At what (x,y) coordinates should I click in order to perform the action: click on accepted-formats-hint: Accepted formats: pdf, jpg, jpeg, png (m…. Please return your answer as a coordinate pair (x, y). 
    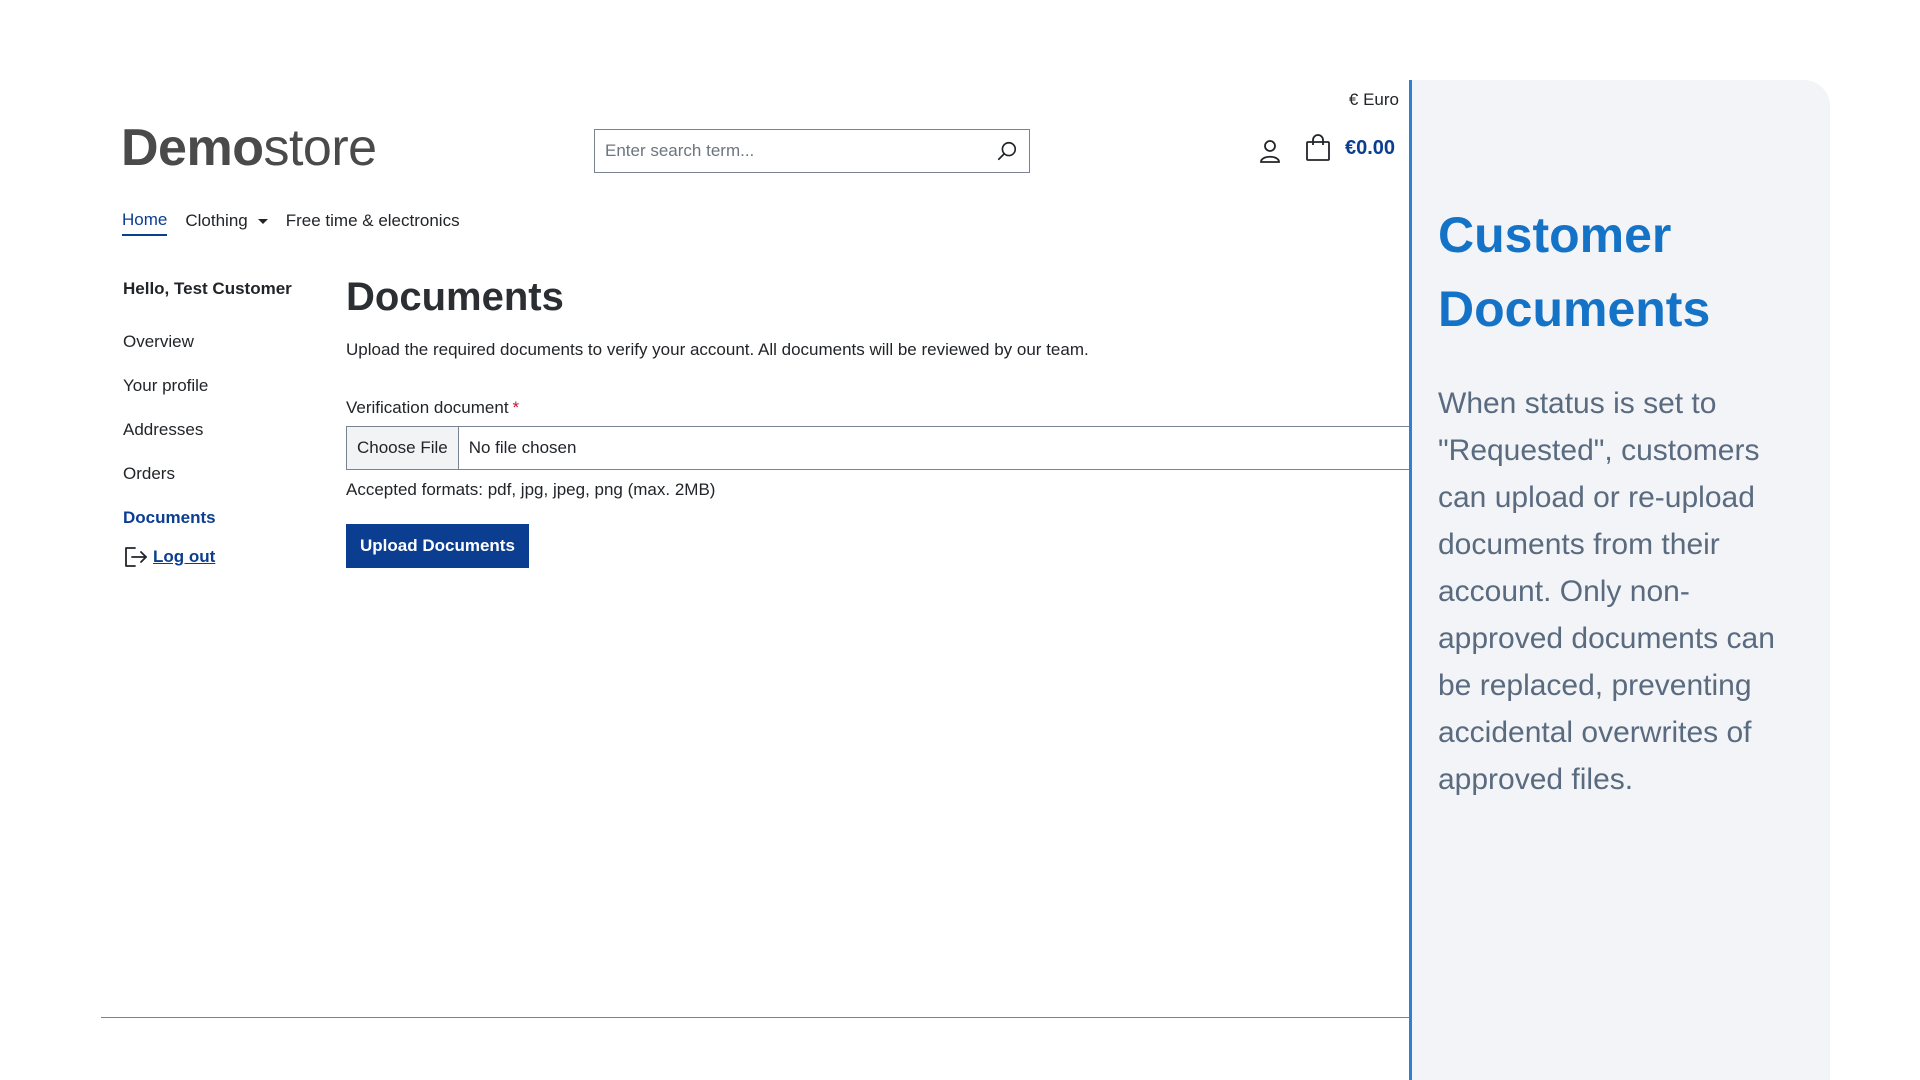
    Looking at the image, I should click on (531, 489).